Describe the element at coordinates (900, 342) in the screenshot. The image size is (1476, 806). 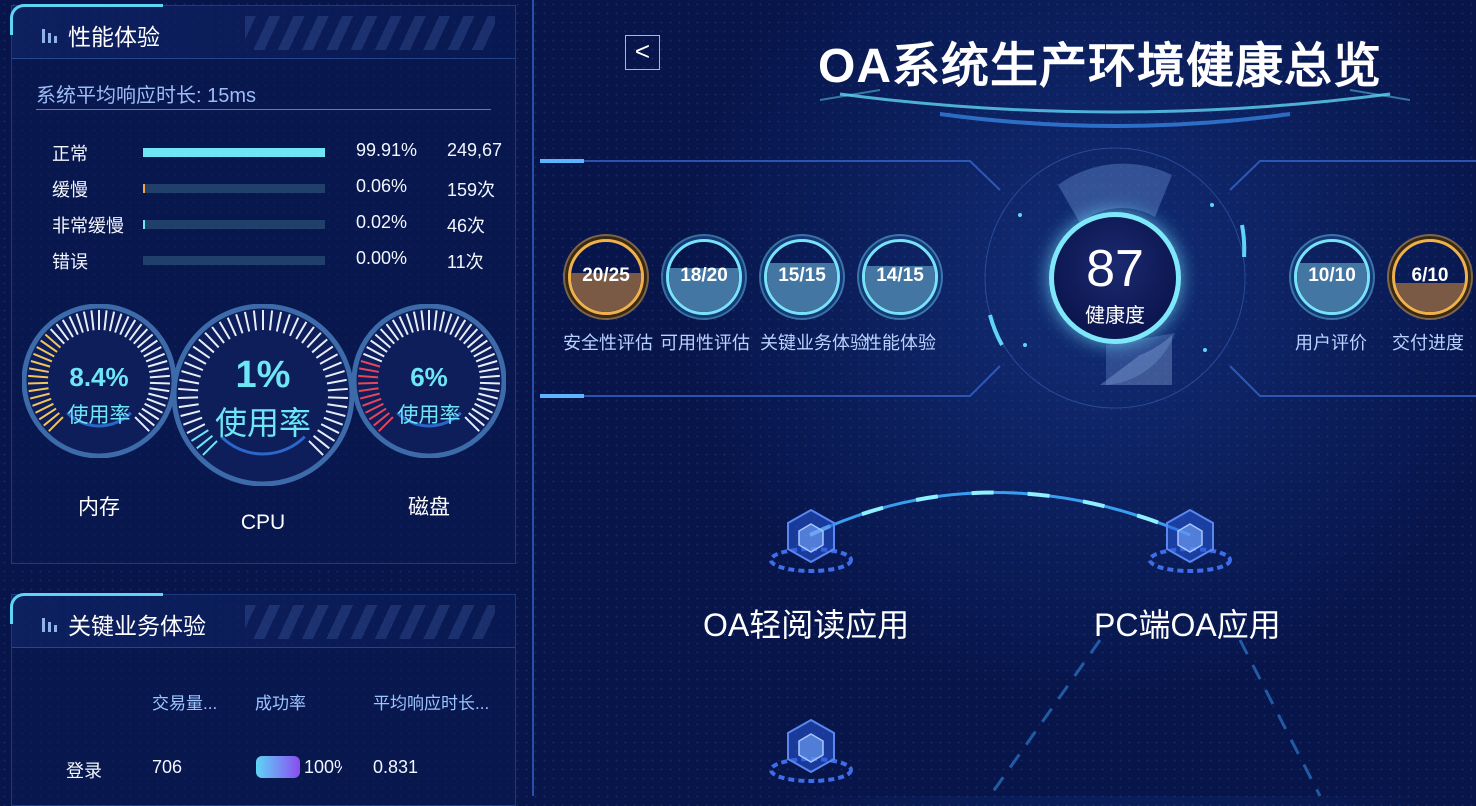
I see `score-label-performance: 性能体验` at that location.